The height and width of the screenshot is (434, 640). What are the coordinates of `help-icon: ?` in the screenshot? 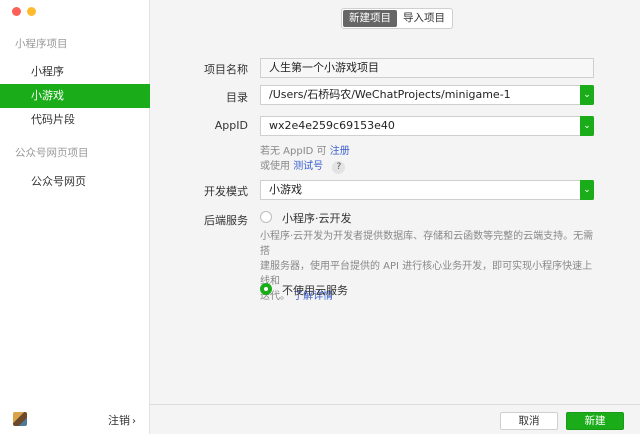 It's located at (339, 167).